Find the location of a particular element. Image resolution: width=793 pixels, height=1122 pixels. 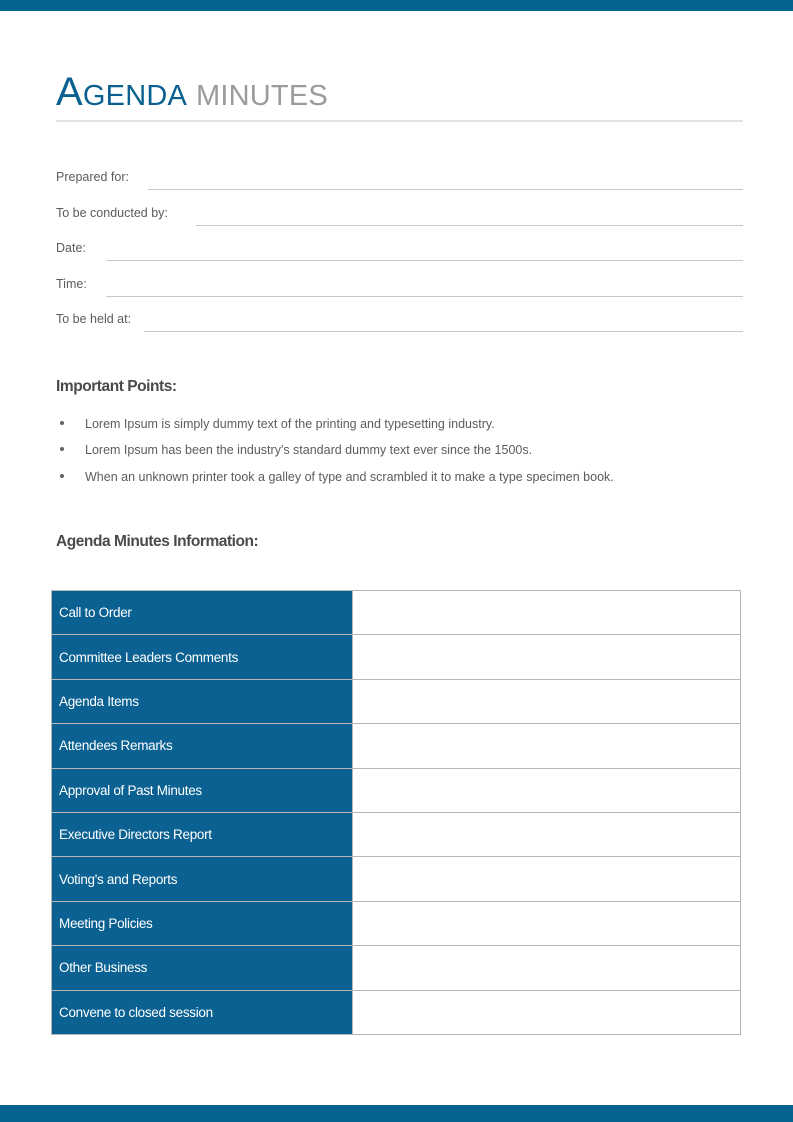

agenda-row-label: Call to Order is located at coordinates (202, 612).